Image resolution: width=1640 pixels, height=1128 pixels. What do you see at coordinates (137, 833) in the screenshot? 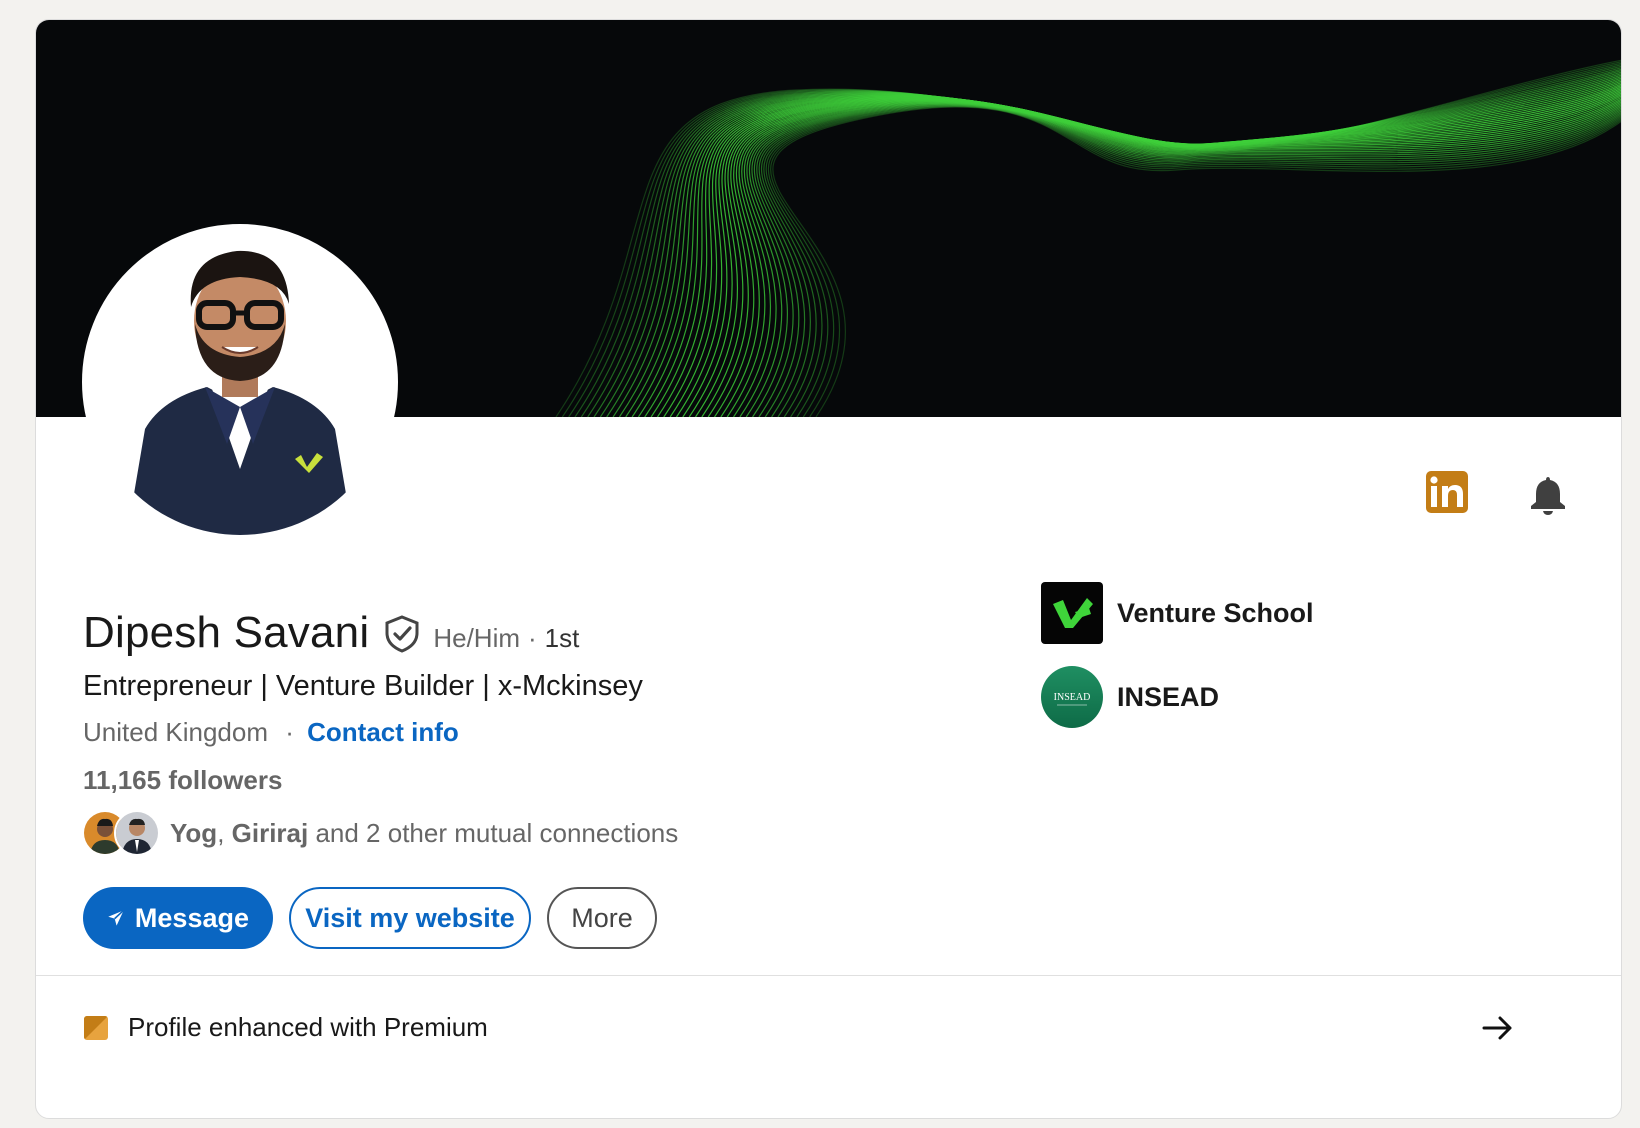
I see `mutual-avatar` at bounding box center [137, 833].